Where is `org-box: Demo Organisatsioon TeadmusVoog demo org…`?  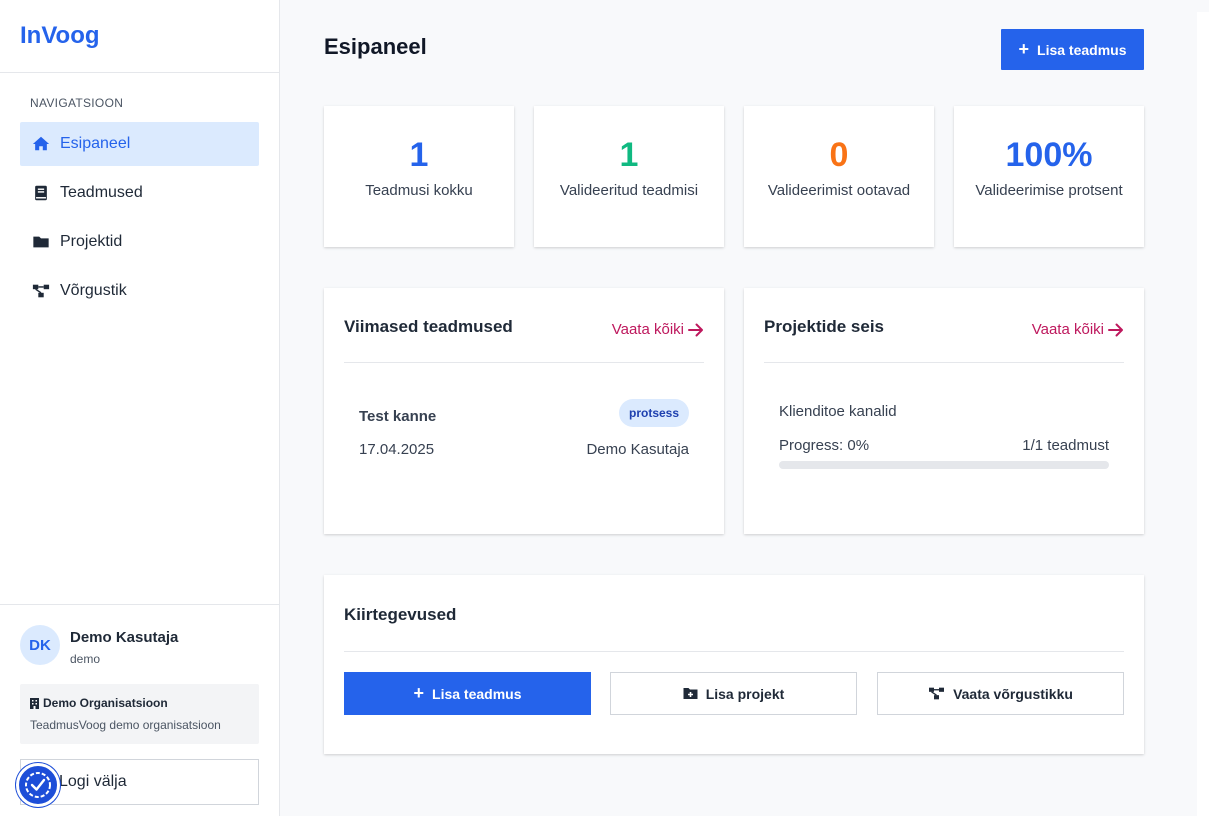 org-box: Demo Organisatsioon TeadmusVoog demo org… is located at coordinates (139, 714).